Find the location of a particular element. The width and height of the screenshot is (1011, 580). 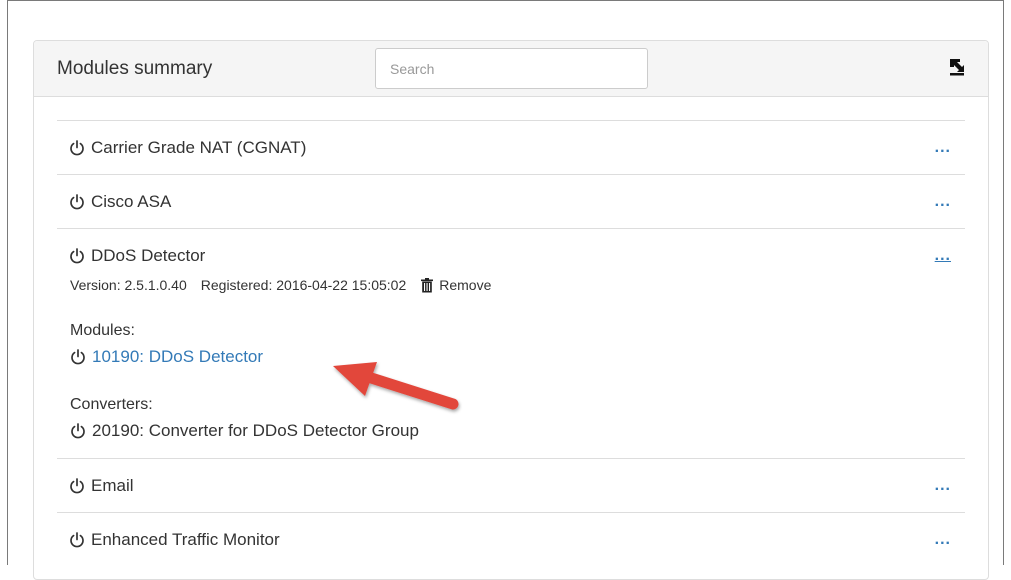

module-name: Cisco ASA is located at coordinates (131, 201).